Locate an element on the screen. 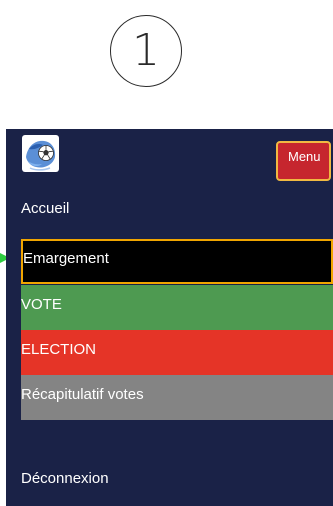 This screenshot has height=506, width=333. soccer-ball-logo-icon is located at coordinates (40, 153).